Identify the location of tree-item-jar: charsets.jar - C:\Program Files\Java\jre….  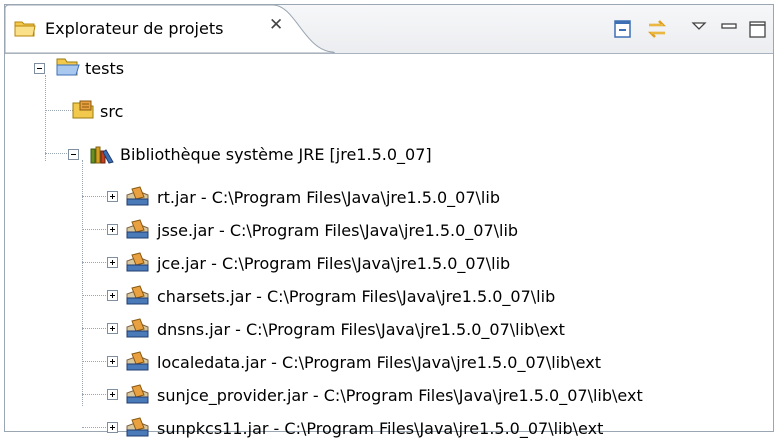
(385, 297).